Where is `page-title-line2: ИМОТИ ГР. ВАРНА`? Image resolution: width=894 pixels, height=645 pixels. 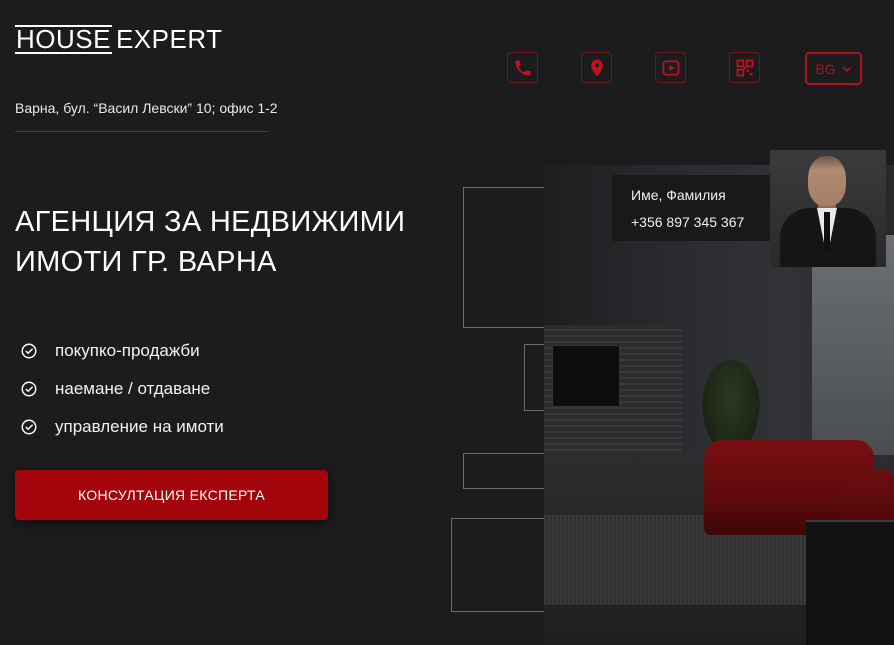
page-title-line2: ИМОТИ ГР. ВАРНА is located at coordinates (146, 262).